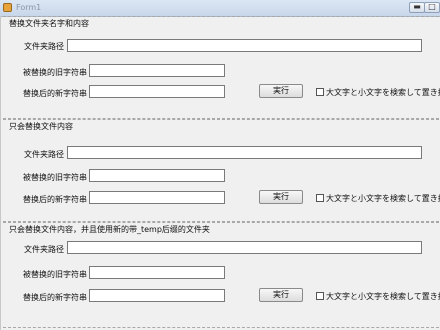 The height and width of the screenshot is (330, 440). Describe the element at coordinates (41, 126) in the screenshot. I see `group-title: 只会替换文件内容` at that location.